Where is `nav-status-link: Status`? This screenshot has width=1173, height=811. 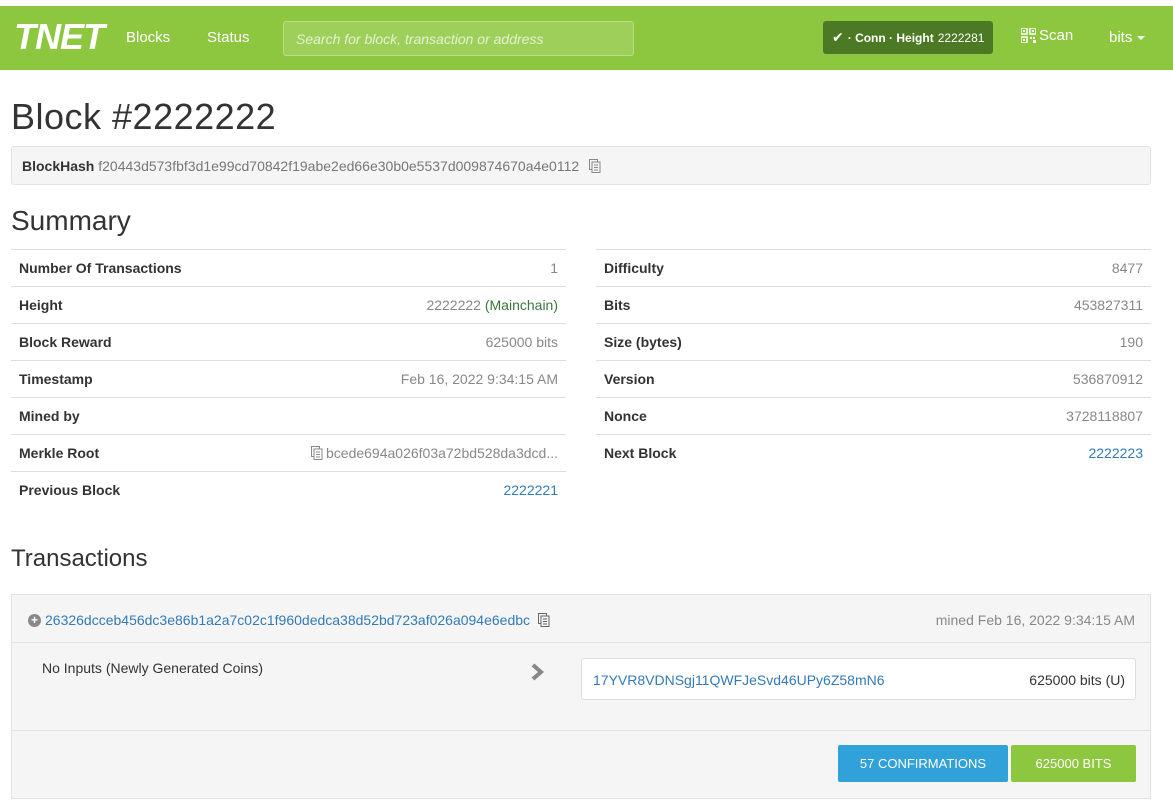 nav-status-link: Status is located at coordinates (228, 37).